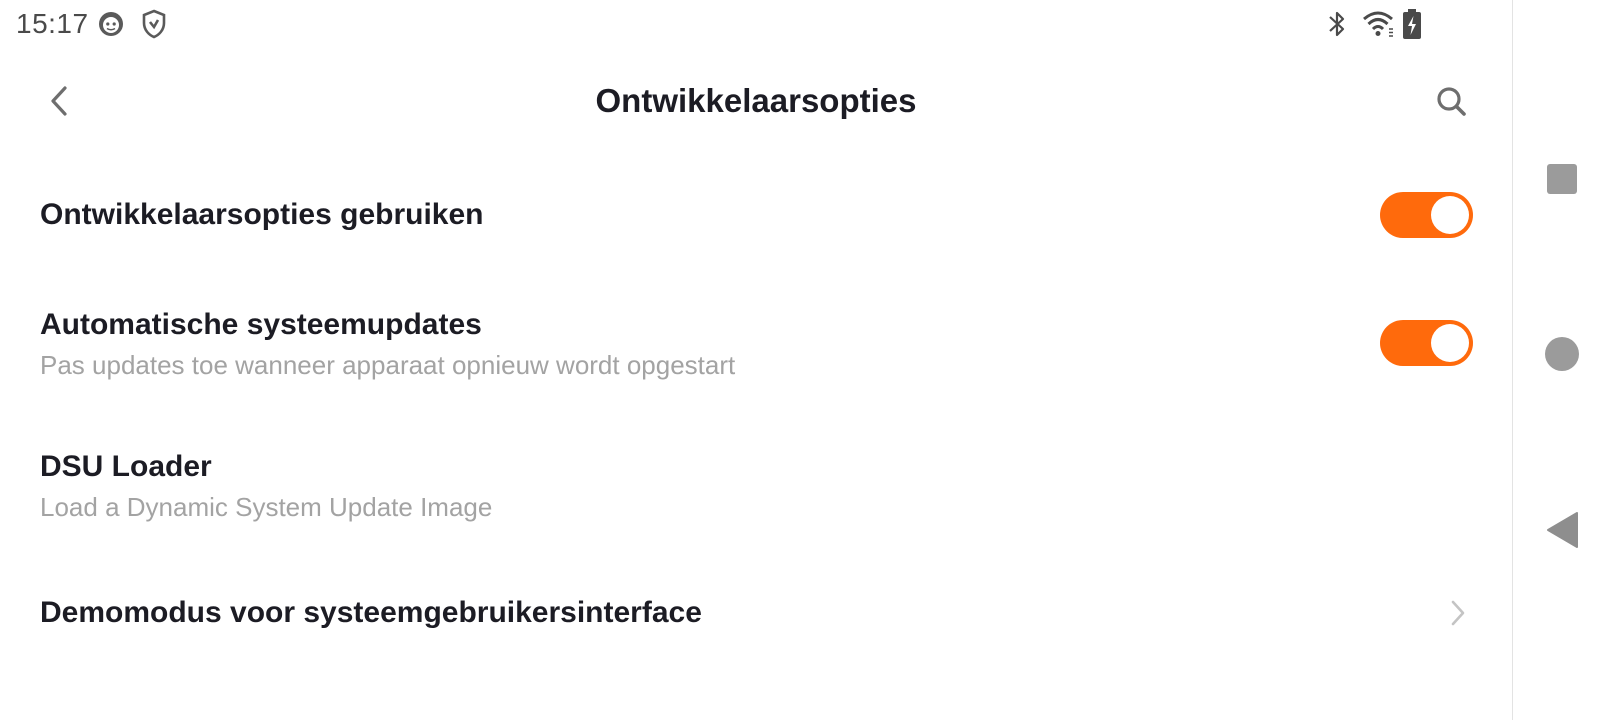 This screenshot has height=720, width=1600. What do you see at coordinates (1412, 24) in the screenshot?
I see `battery-charging-icon` at bounding box center [1412, 24].